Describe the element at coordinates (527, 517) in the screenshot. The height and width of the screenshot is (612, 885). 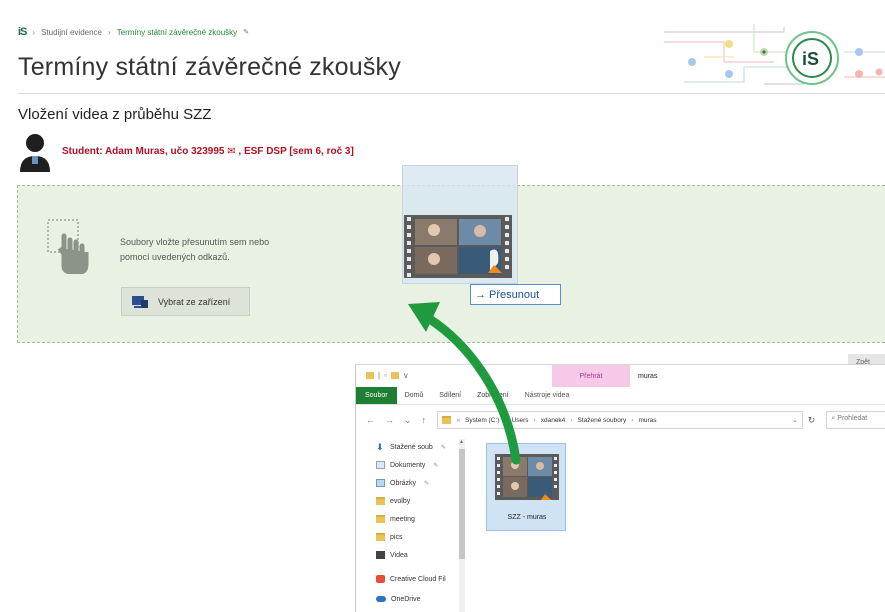
I see `file-name: SZZ - muras` at that location.